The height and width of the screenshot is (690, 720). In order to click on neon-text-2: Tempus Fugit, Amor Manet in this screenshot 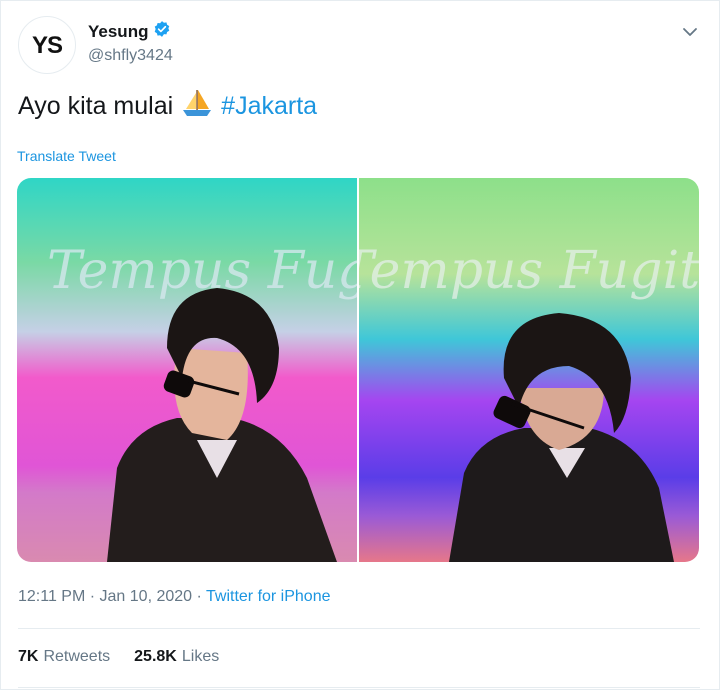, I will do `click(529, 271)`.